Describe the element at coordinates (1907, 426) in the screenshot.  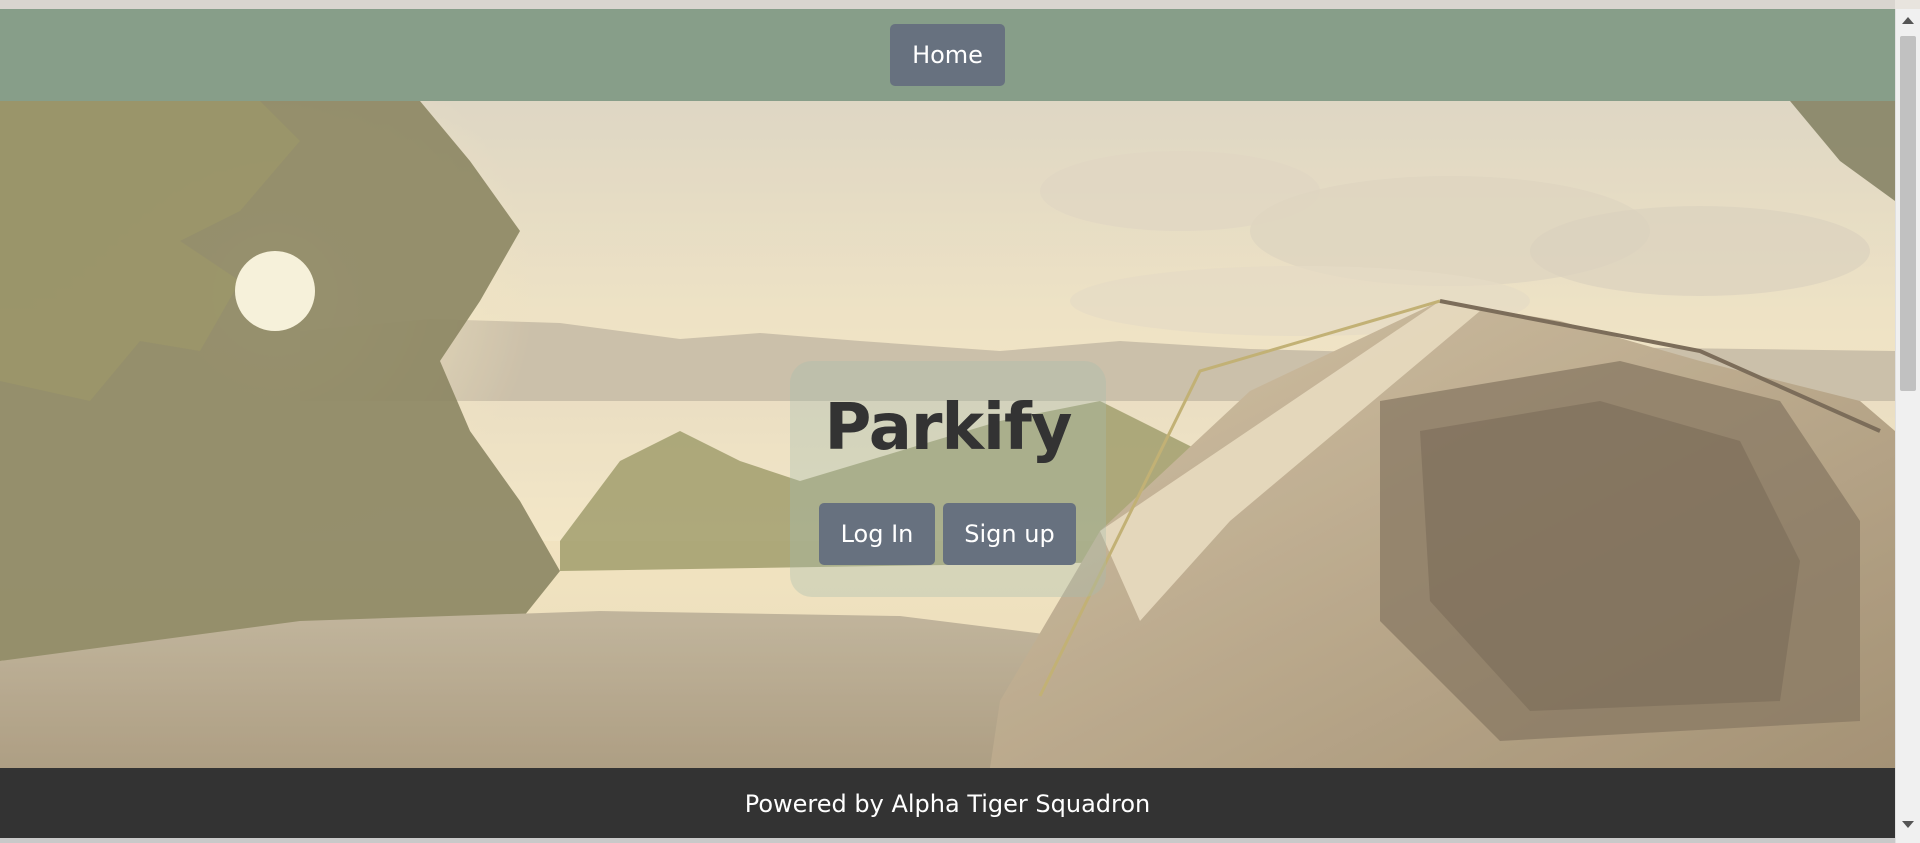
I see `vertical-scrollbar` at that location.